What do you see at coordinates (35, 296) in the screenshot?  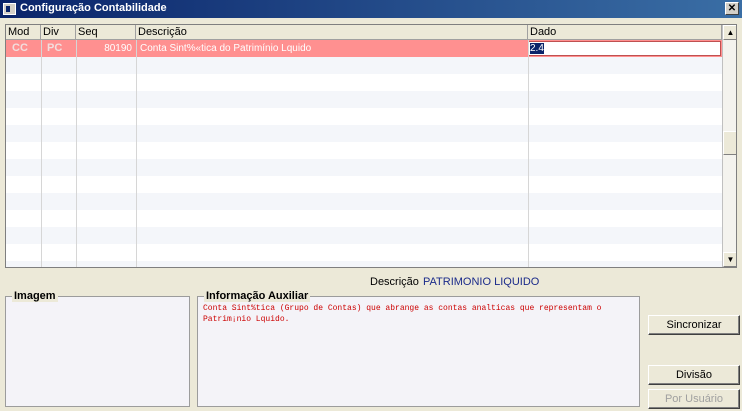 I see `imagem-legend: Imagem` at bounding box center [35, 296].